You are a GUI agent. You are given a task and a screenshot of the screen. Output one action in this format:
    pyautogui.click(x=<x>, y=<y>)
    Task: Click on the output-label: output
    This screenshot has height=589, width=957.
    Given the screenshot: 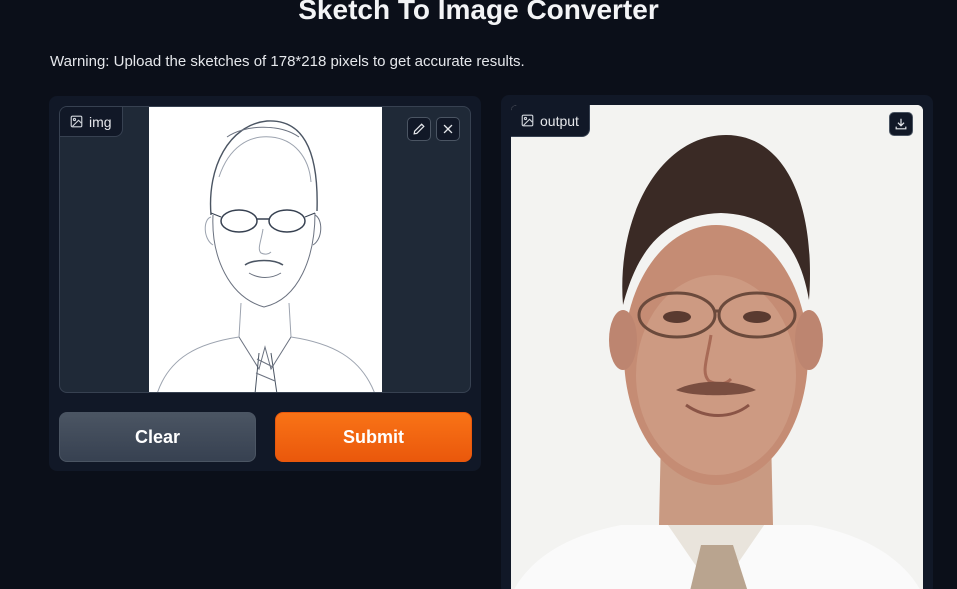 What is the action you would take?
    pyautogui.click(x=559, y=120)
    